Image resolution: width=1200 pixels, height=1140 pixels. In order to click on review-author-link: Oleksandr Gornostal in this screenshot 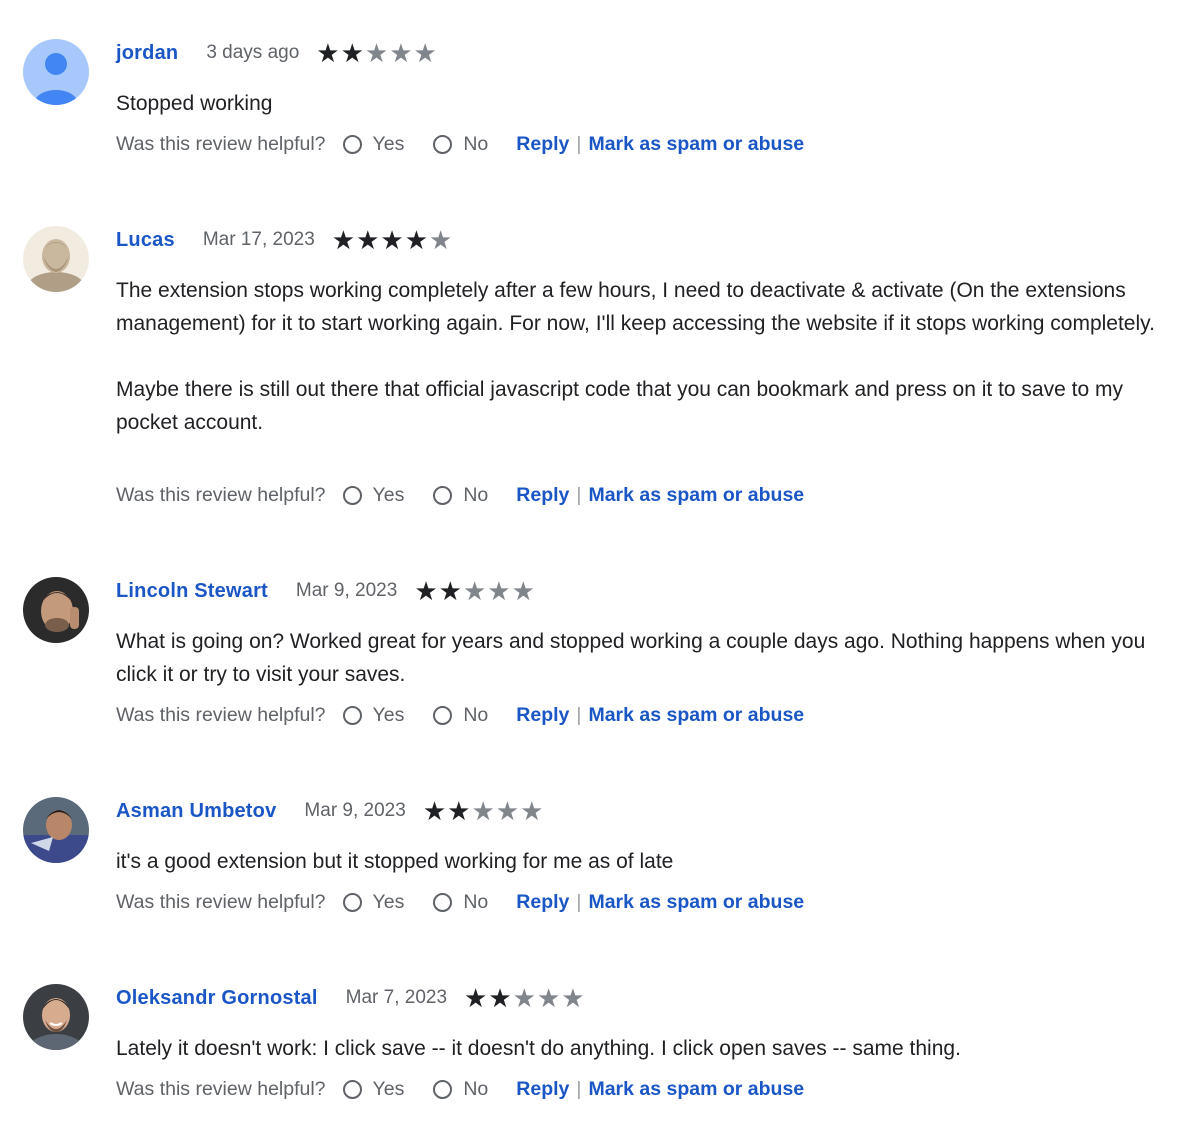, I will do `click(217, 998)`.